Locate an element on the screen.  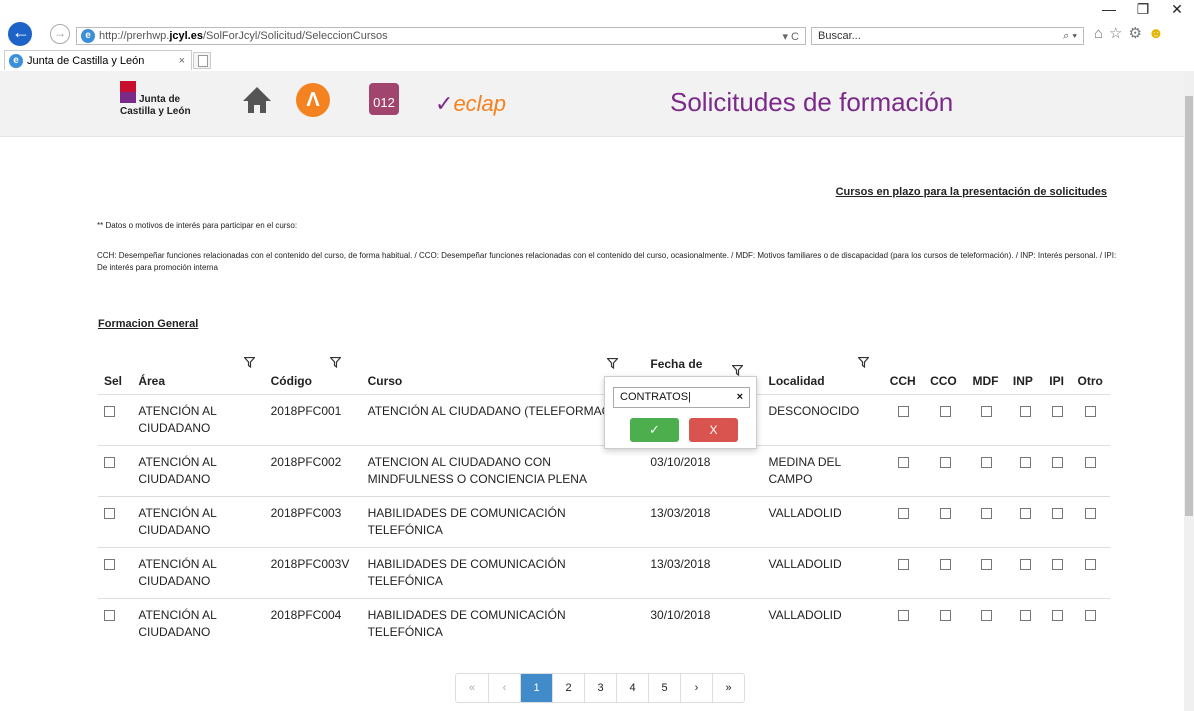
pager-first: « is located at coordinates (472, 688).